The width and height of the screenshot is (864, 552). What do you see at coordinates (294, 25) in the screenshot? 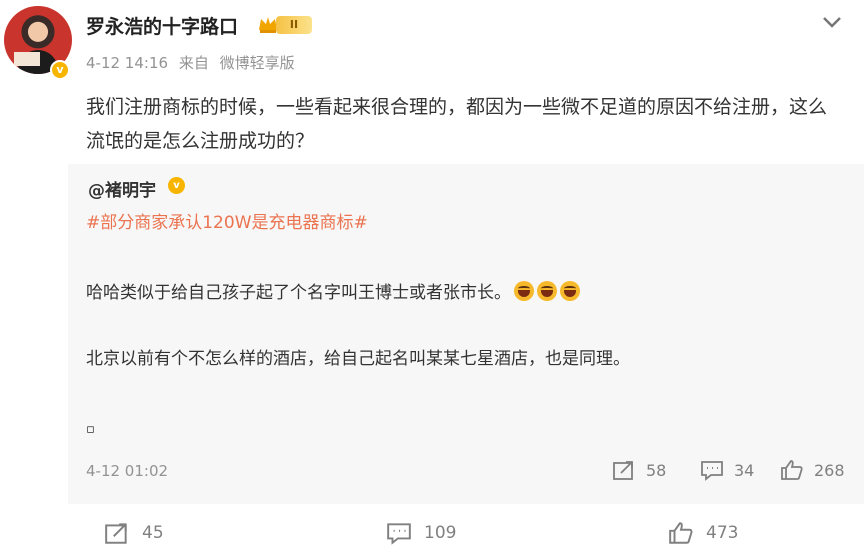
I see `vip-level-badge: II` at bounding box center [294, 25].